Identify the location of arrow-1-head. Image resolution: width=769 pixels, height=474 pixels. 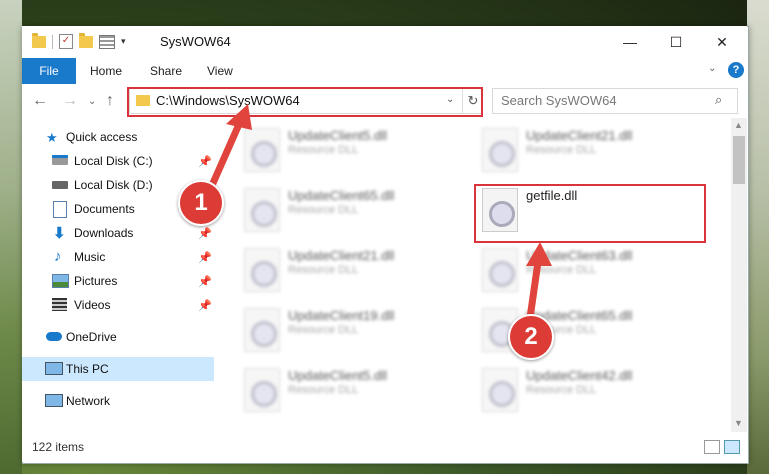
(239, 117).